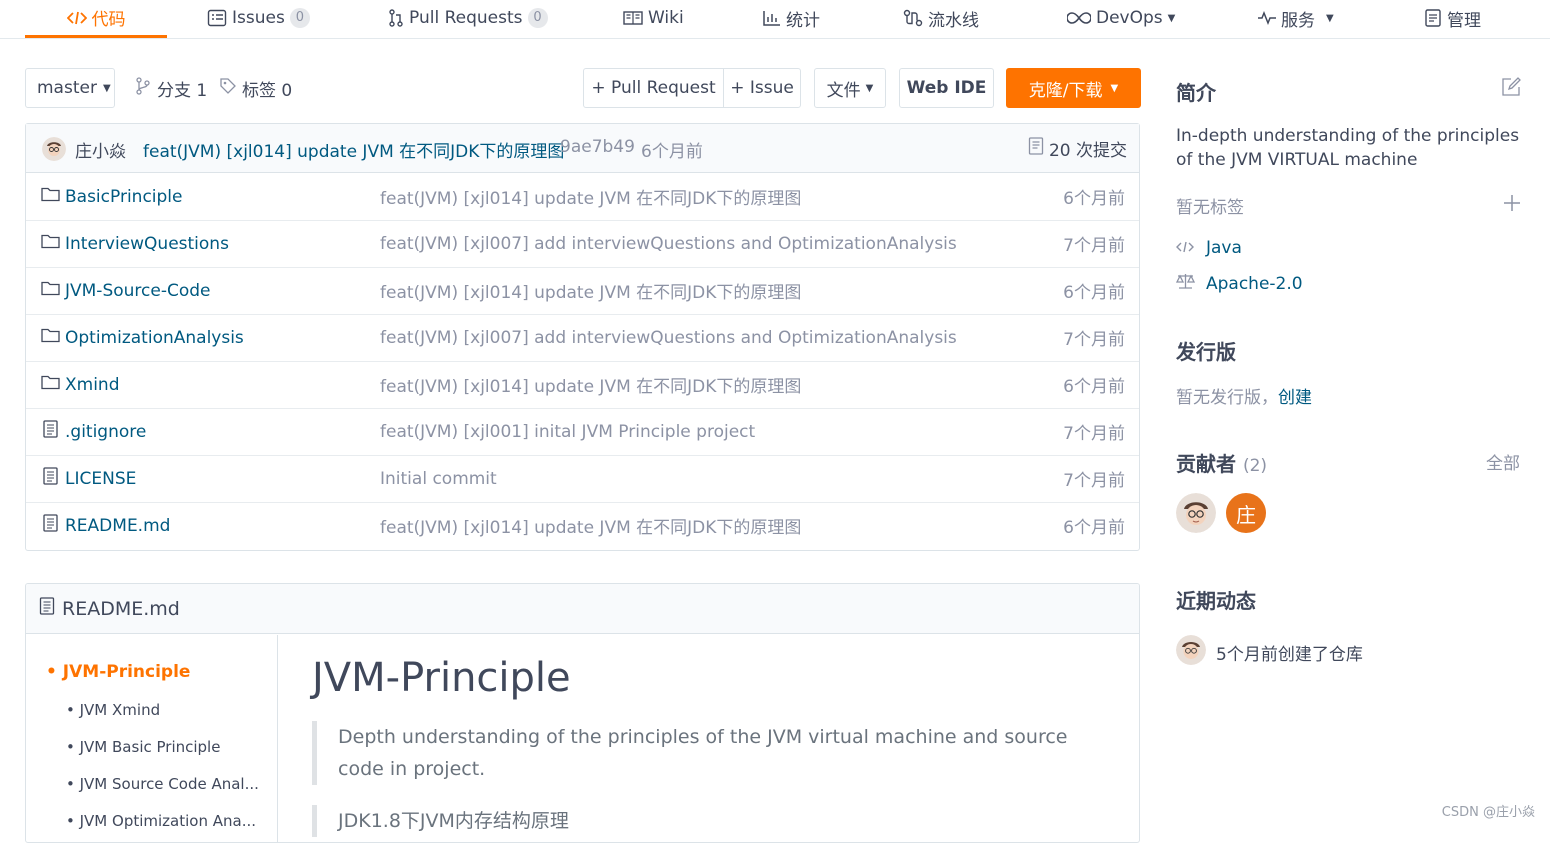  What do you see at coordinates (803, 20) in the screenshot?
I see `tab-stats-label: 统计` at bounding box center [803, 20].